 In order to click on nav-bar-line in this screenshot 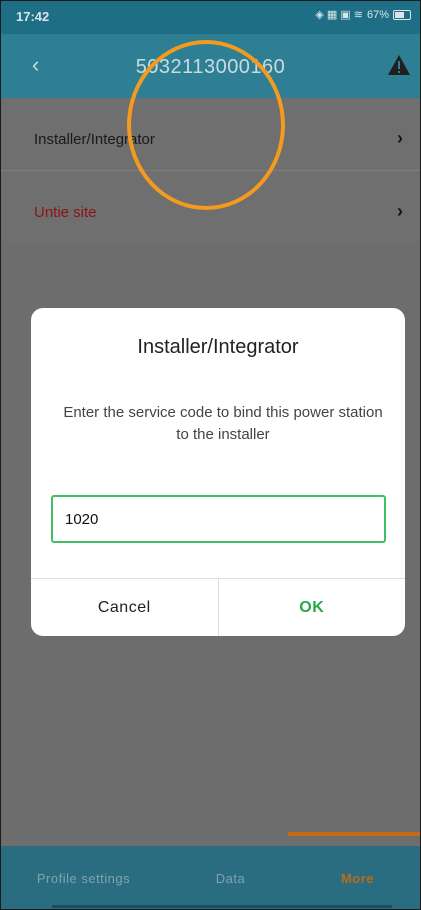, I will do `click(222, 906)`.